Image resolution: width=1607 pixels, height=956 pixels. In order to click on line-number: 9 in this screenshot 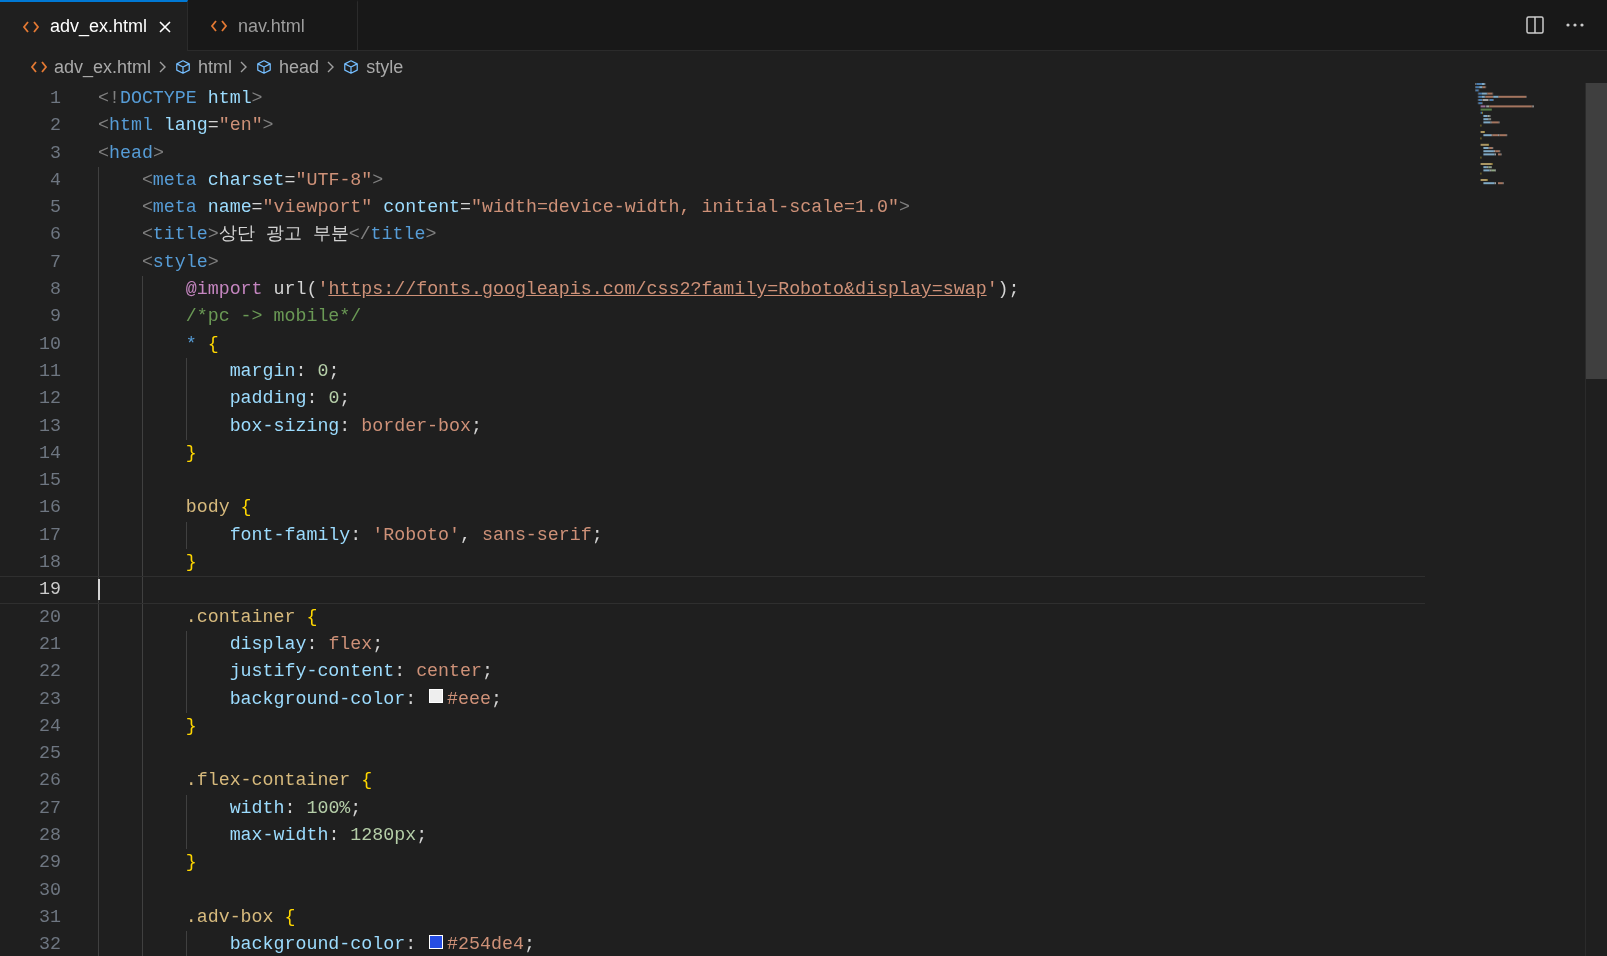, I will do `click(55, 317)`.